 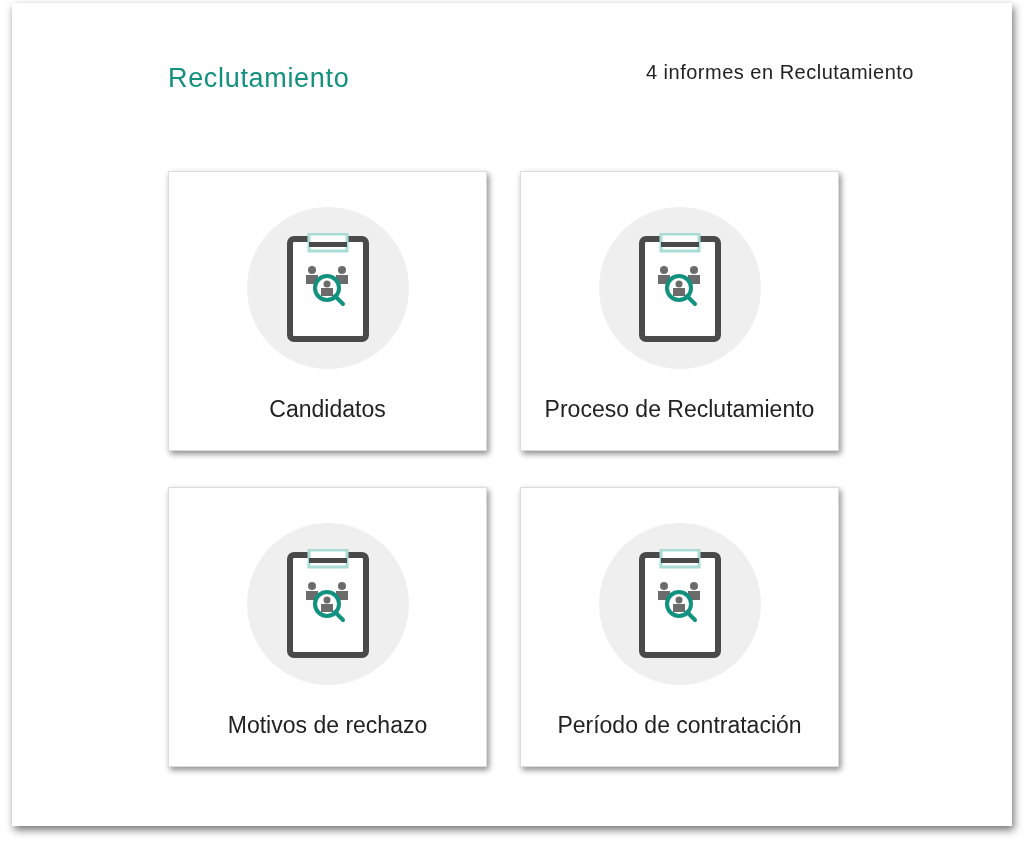 What do you see at coordinates (779, 72) in the screenshot?
I see `report-count: 4 informes en Reclutamiento` at bounding box center [779, 72].